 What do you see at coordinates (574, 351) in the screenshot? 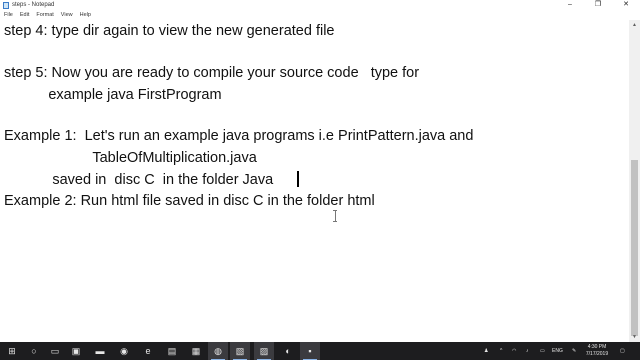
I see `ink-workspace-icon: ✎` at bounding box center [574, 351].